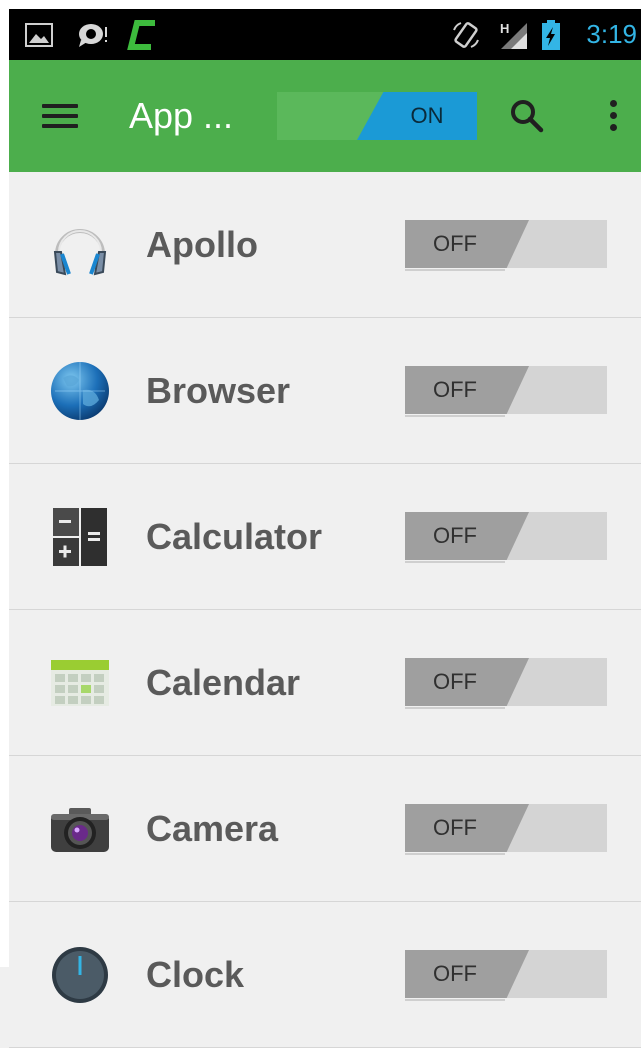  Describe the element at coordinates (325, 245) in the screenshot. I see `list-item-apollo: Apollo OFF` at that location.